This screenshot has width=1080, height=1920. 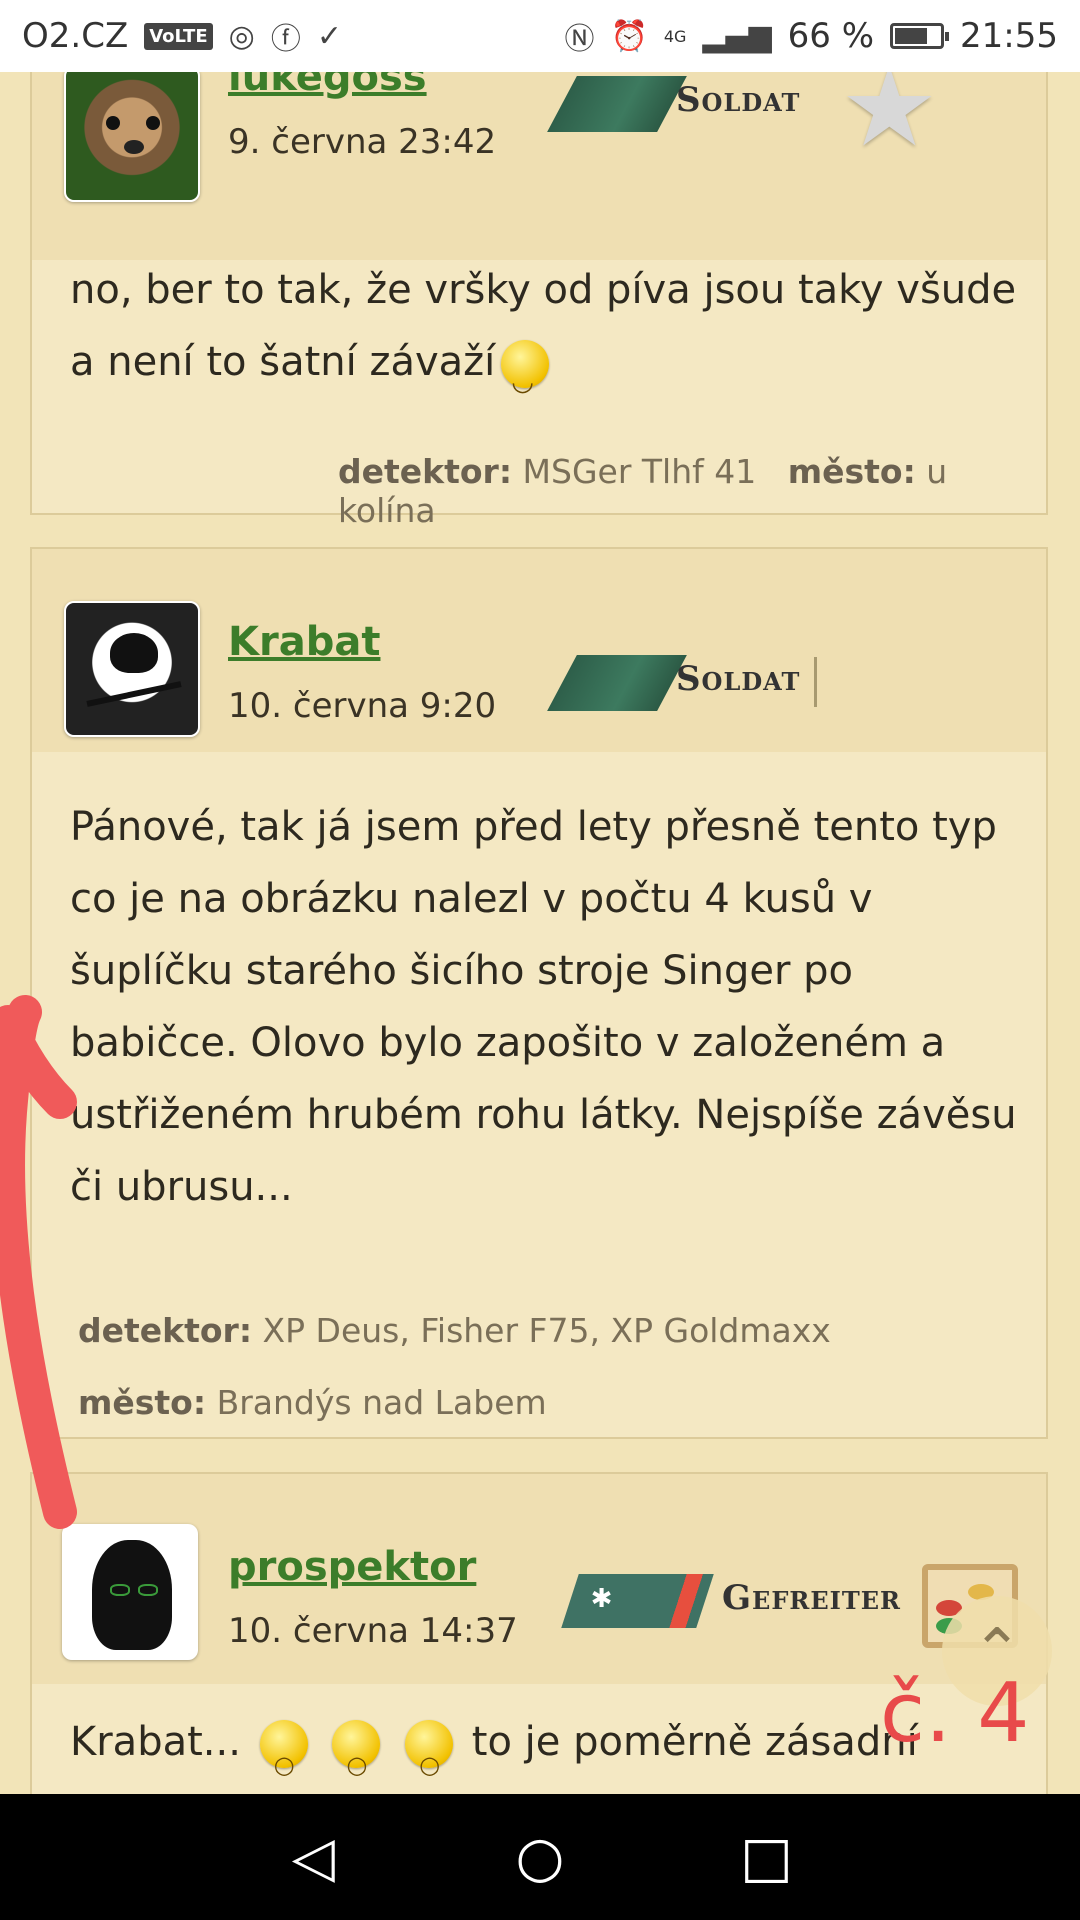 I want to click on volte-icon: VoLTE, so click(x=178, y=36).